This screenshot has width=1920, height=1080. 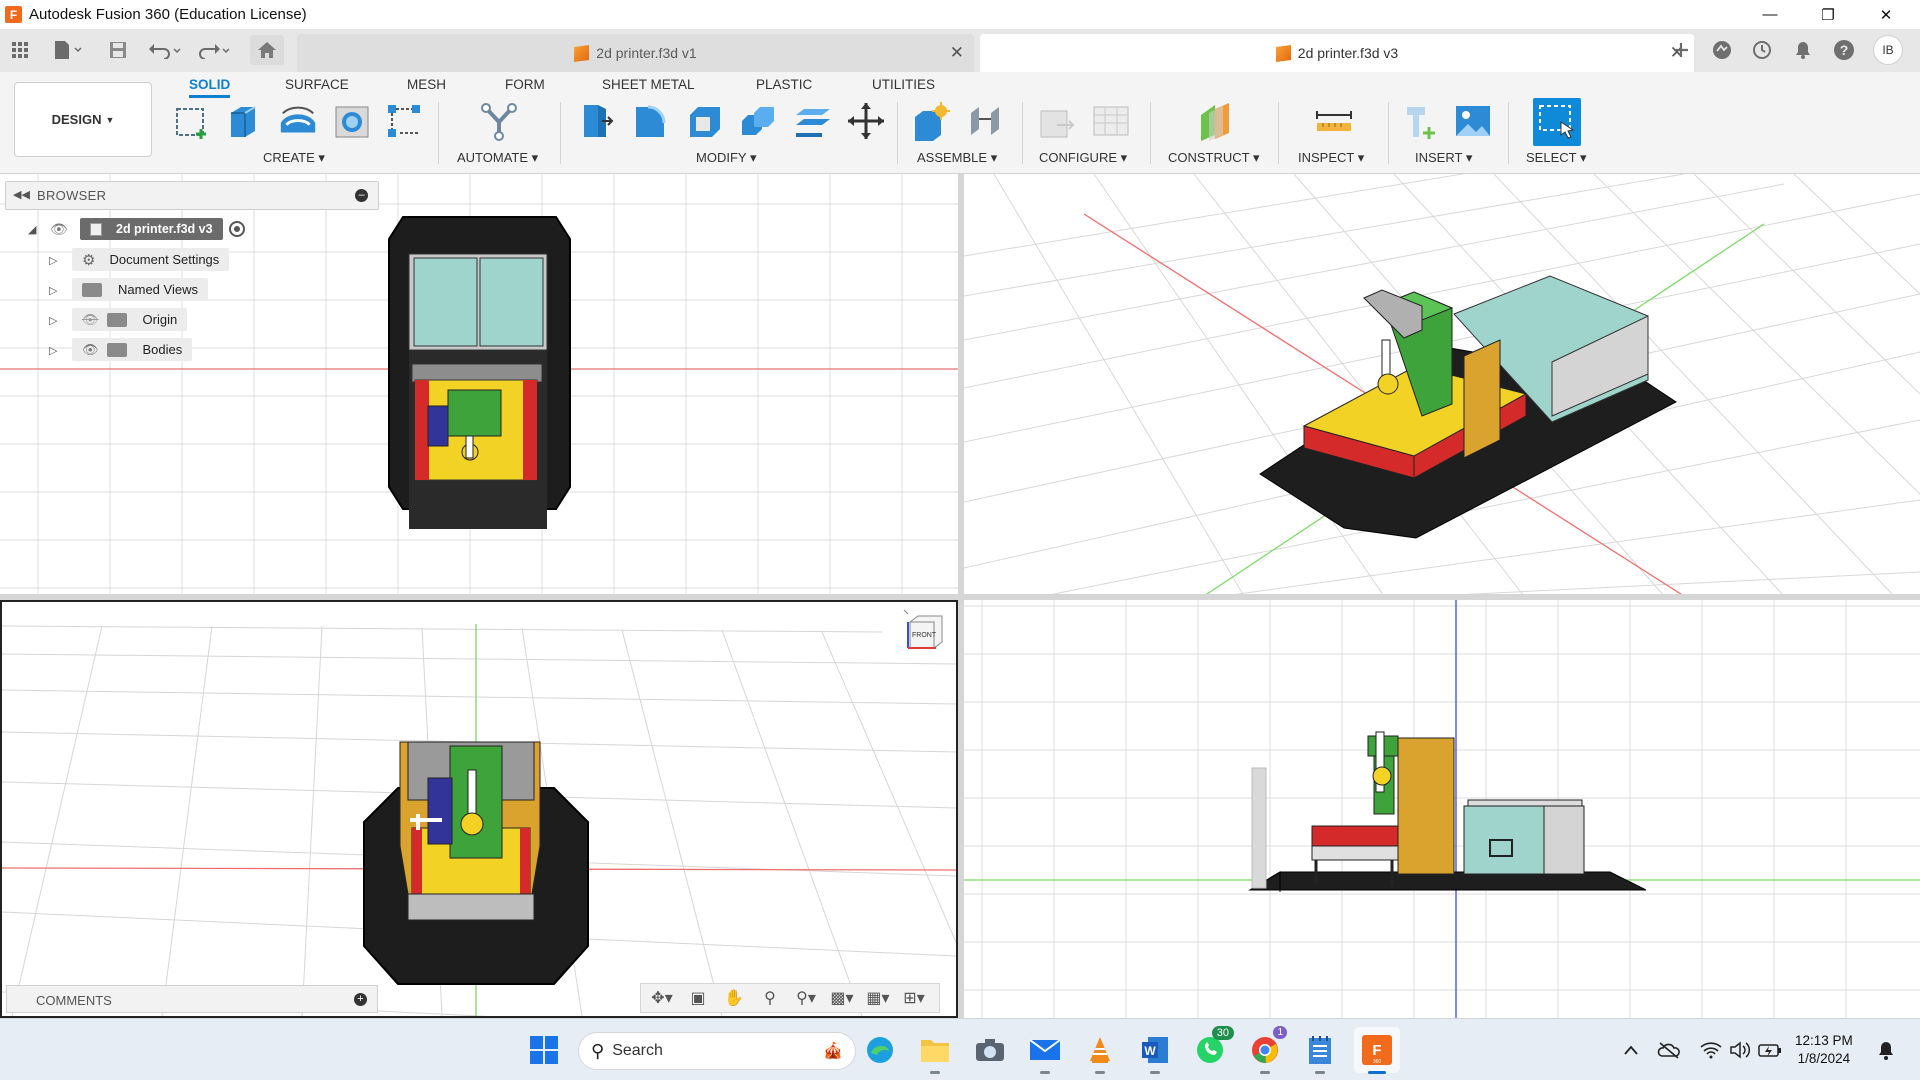 I want to click on tab-utilities: UTILITIES, so click(x=903, y=86).